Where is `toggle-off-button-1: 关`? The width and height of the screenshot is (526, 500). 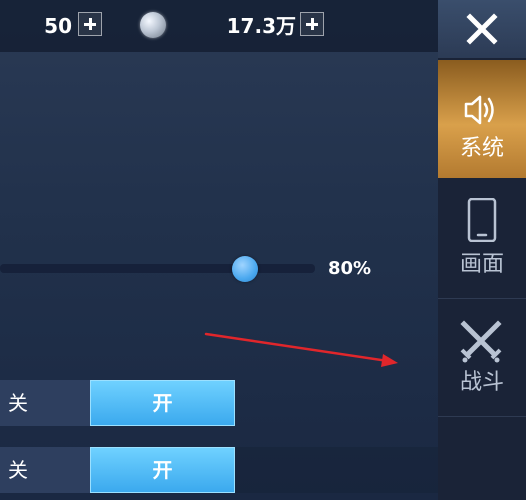
toggle-off-button-1: 关 is located at coordinates (45, 403).